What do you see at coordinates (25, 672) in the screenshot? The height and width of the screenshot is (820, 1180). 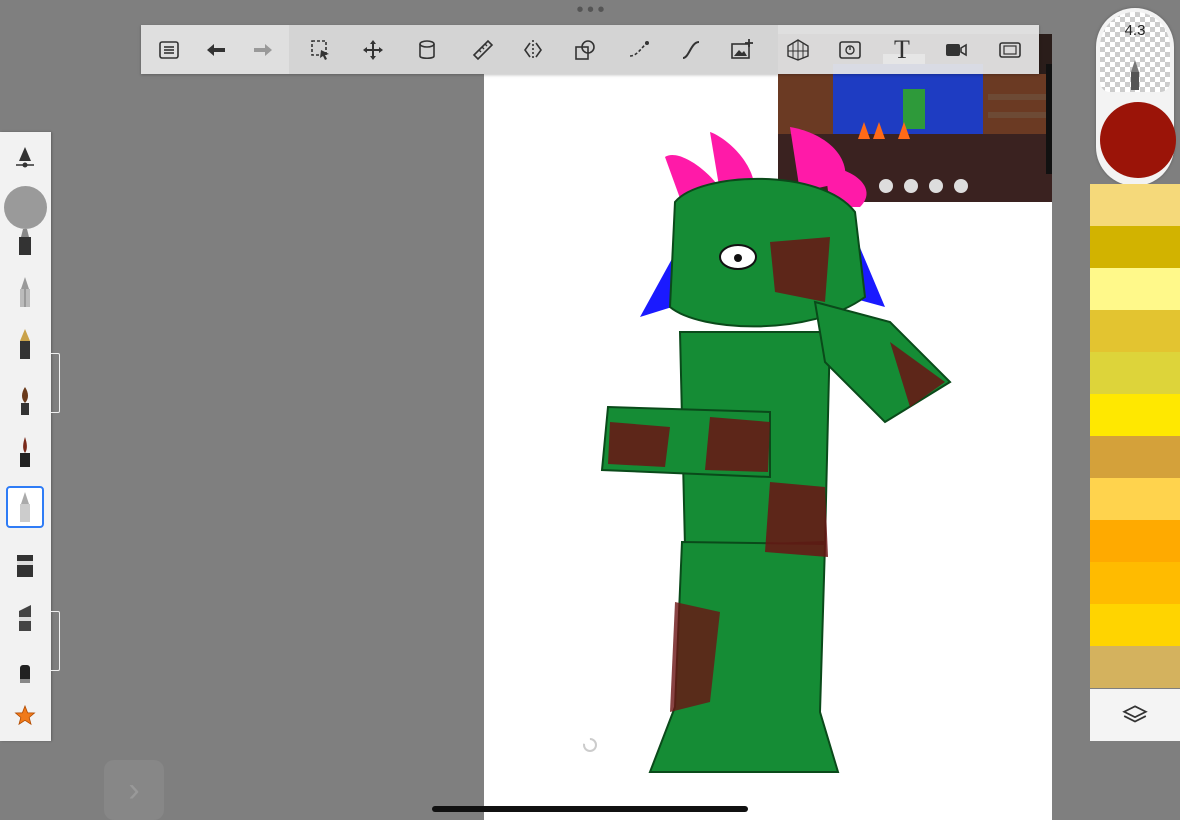 I see `eraser-icon` at bounding box center [25, 672].